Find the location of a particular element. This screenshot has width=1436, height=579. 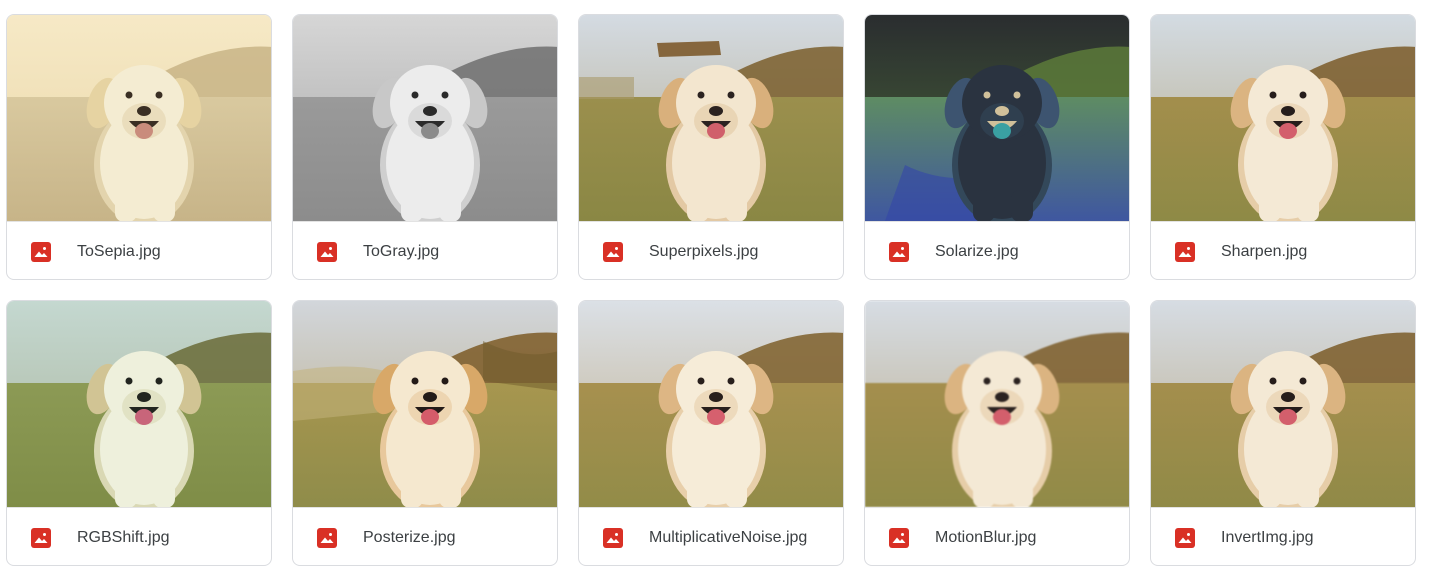

file-footer: InvertImg.jpg is located at coordinates (1283, 536).